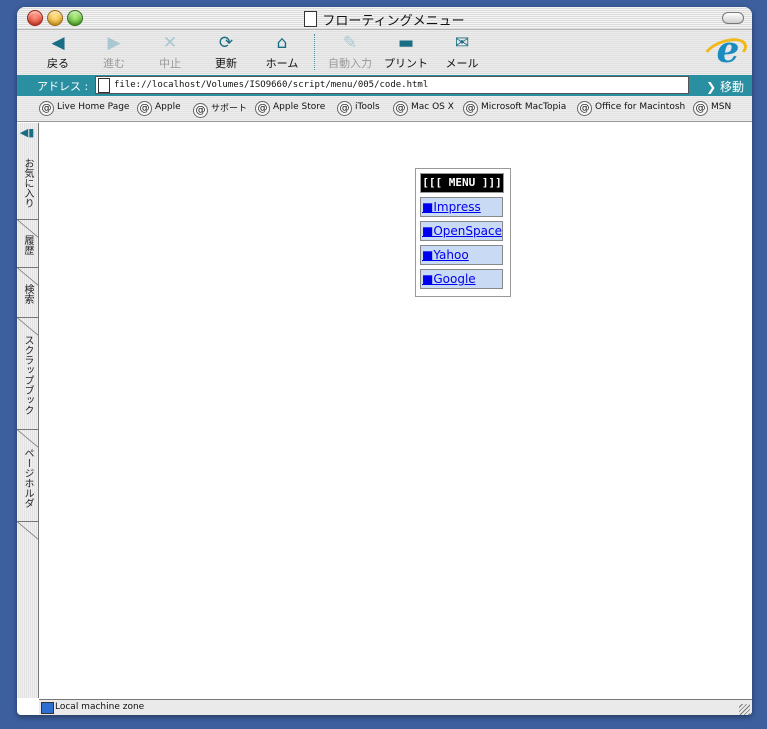  Describe the element at coordinates (114, 63) in the screenshot. I see `forward-label: 進む` at that location.